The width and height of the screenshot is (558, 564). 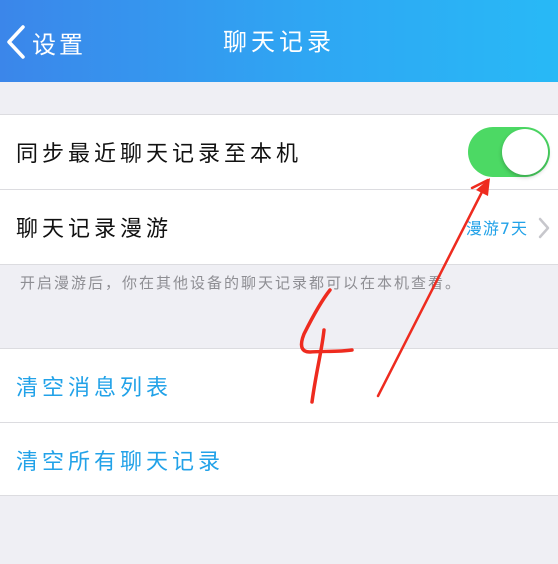 I want to click on clear-all-history-button: 清空所有聊天记录, so click(x=120, y=460).